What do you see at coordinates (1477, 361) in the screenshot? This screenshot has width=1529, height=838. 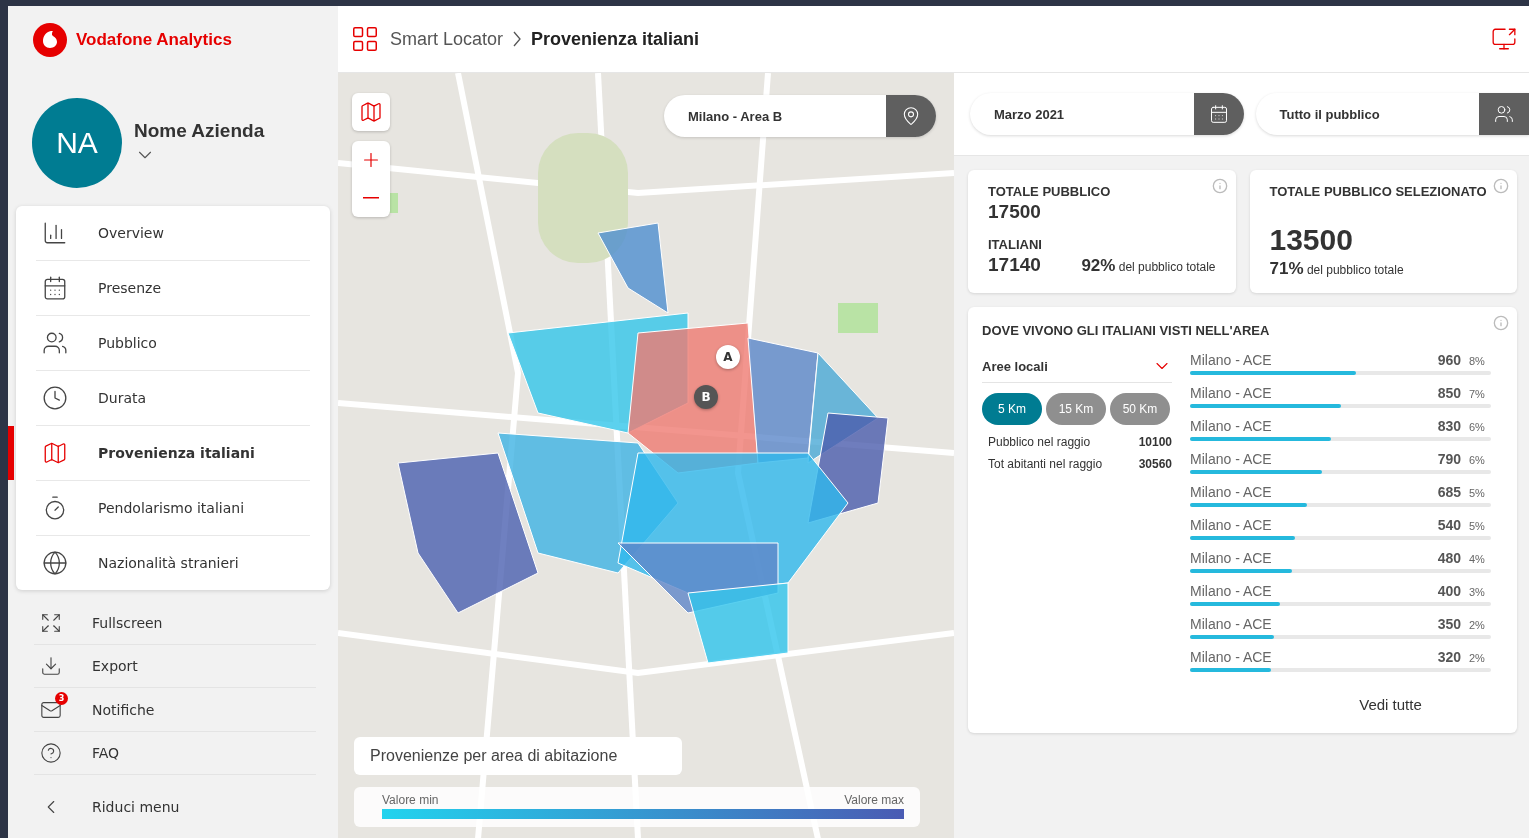 I see `area-percent: 8%` at bounding box center [1477, 361].